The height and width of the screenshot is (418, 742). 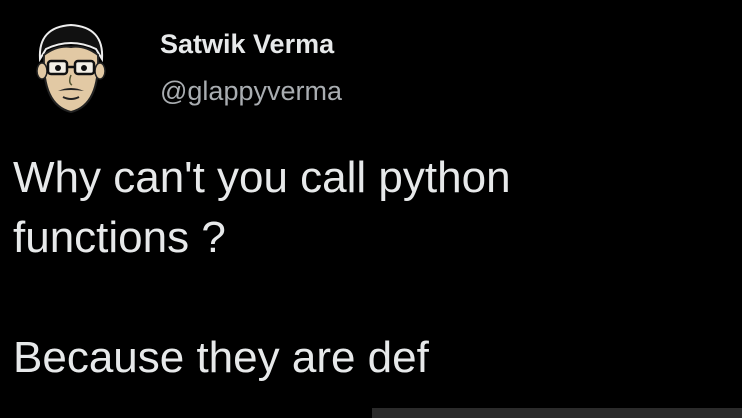 What do you see at coordinates (557, 413) in the screenshot?
I see `divider` at bounding box center [557, 413].